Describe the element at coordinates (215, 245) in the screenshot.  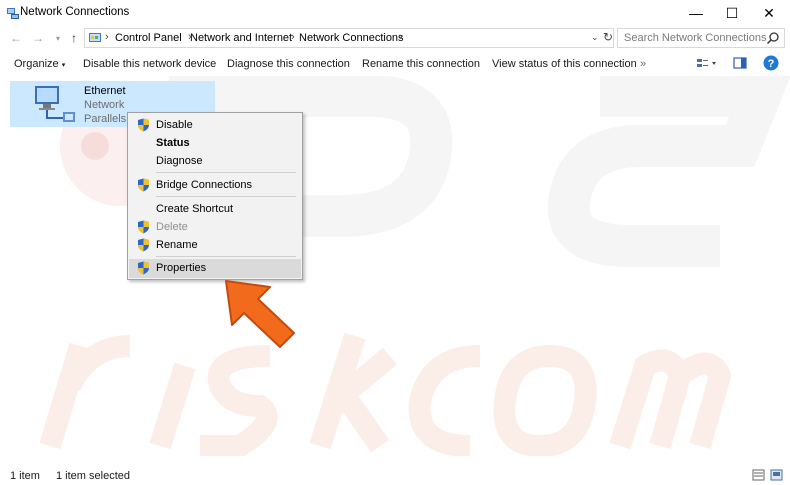
I see `menu-item-rename: Rename` at that location.